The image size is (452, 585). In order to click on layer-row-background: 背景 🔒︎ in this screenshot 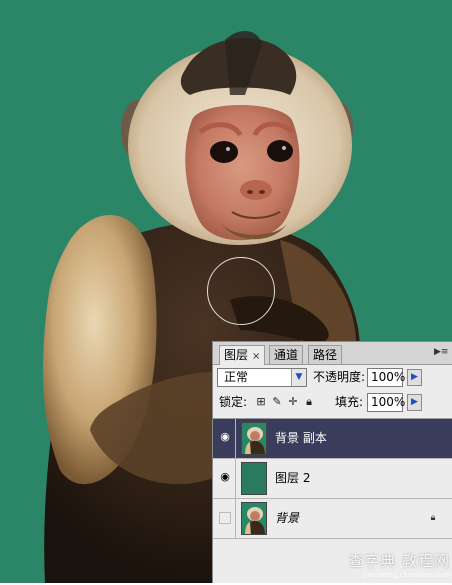, I will do `click(332, 519)`.